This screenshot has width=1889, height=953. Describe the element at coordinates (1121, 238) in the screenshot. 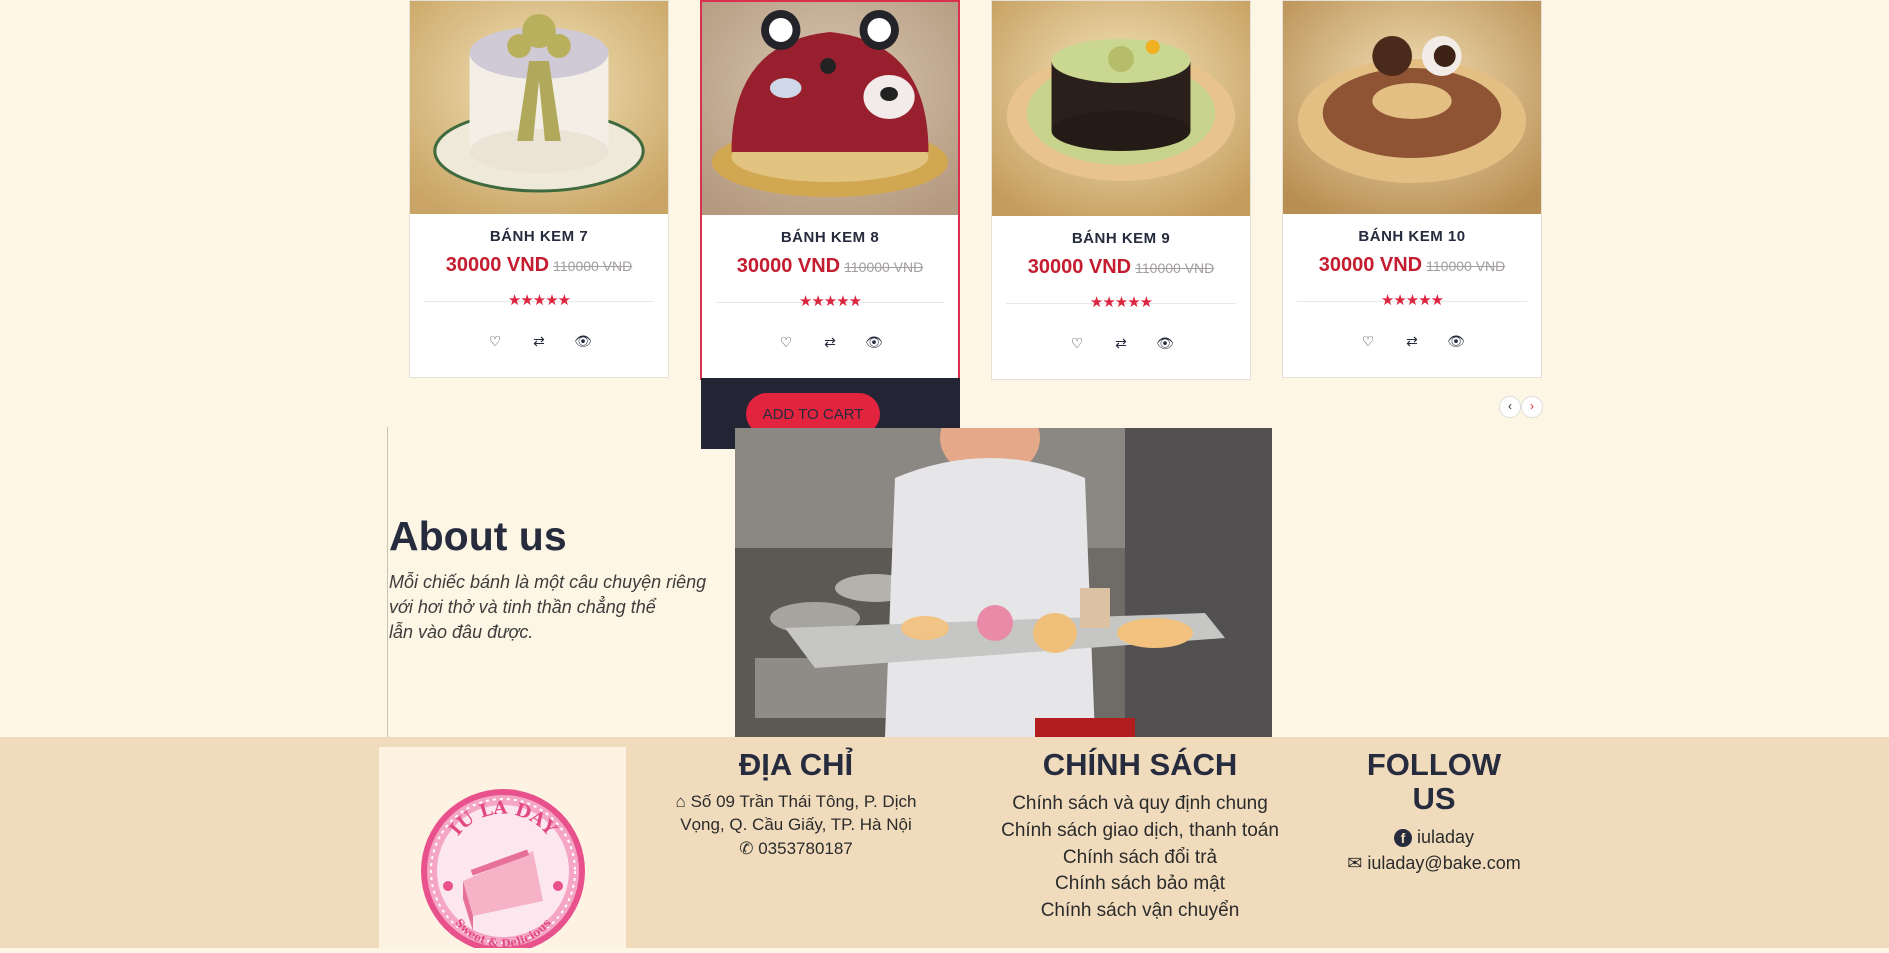

I see `product-title: BÁNH KEM 9` at that location.